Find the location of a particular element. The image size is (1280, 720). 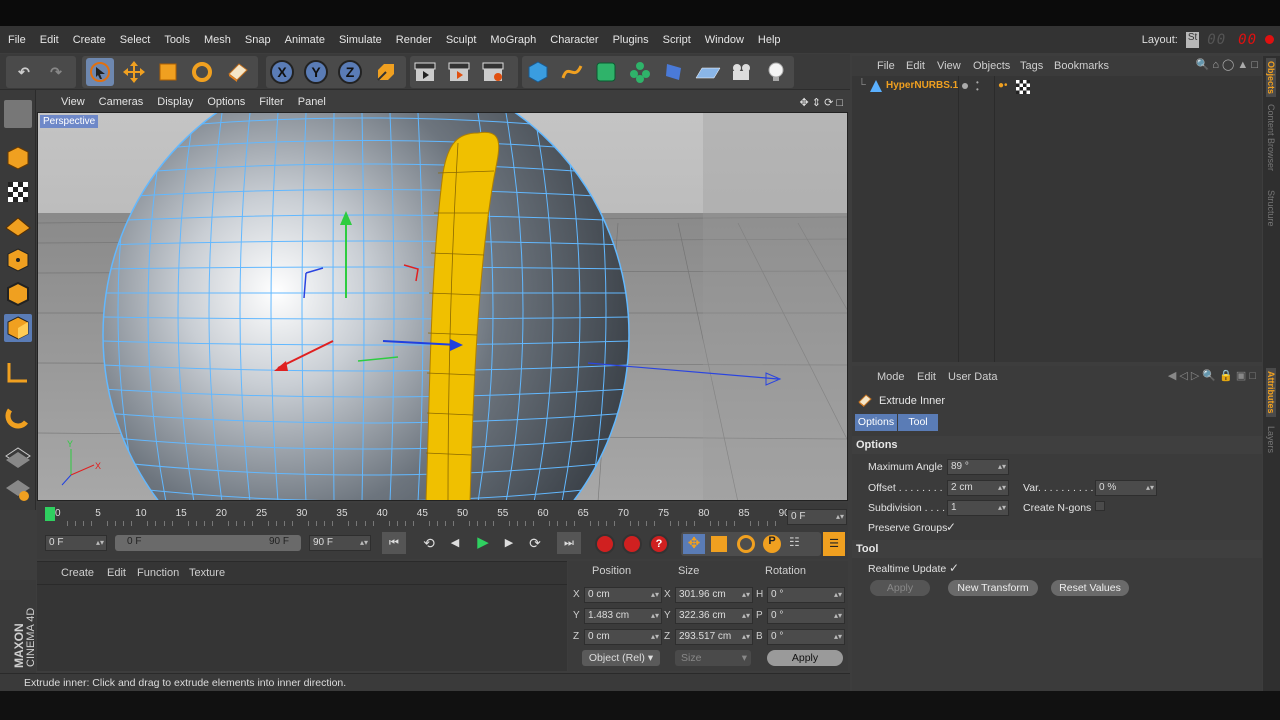

material-menu-function: Function is located at coordinates (158, 573).